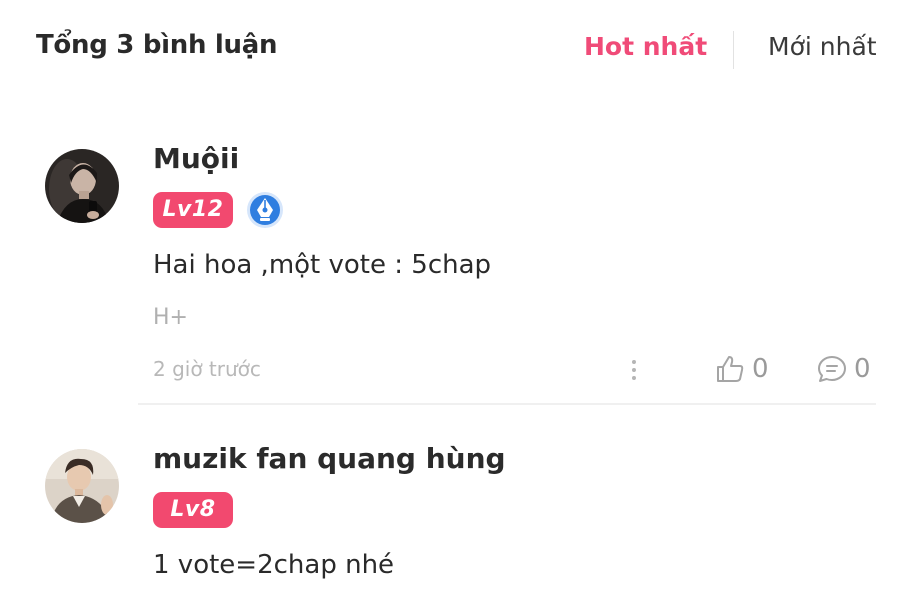 Image resolution: width=915 pixels, height=600 pixels. Describe the element at coordinates (733, 50) in the screenshot. I see `sort-divider` at that location.